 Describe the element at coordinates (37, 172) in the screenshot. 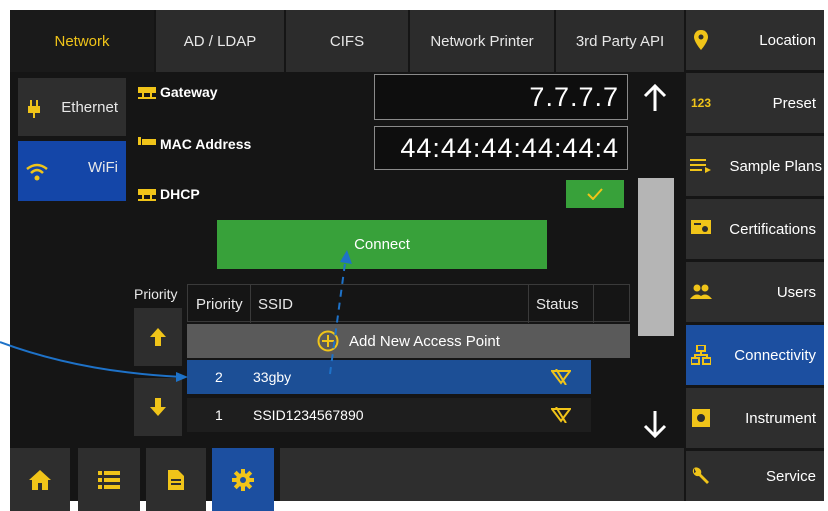

I see `wifi-icon` at that location.